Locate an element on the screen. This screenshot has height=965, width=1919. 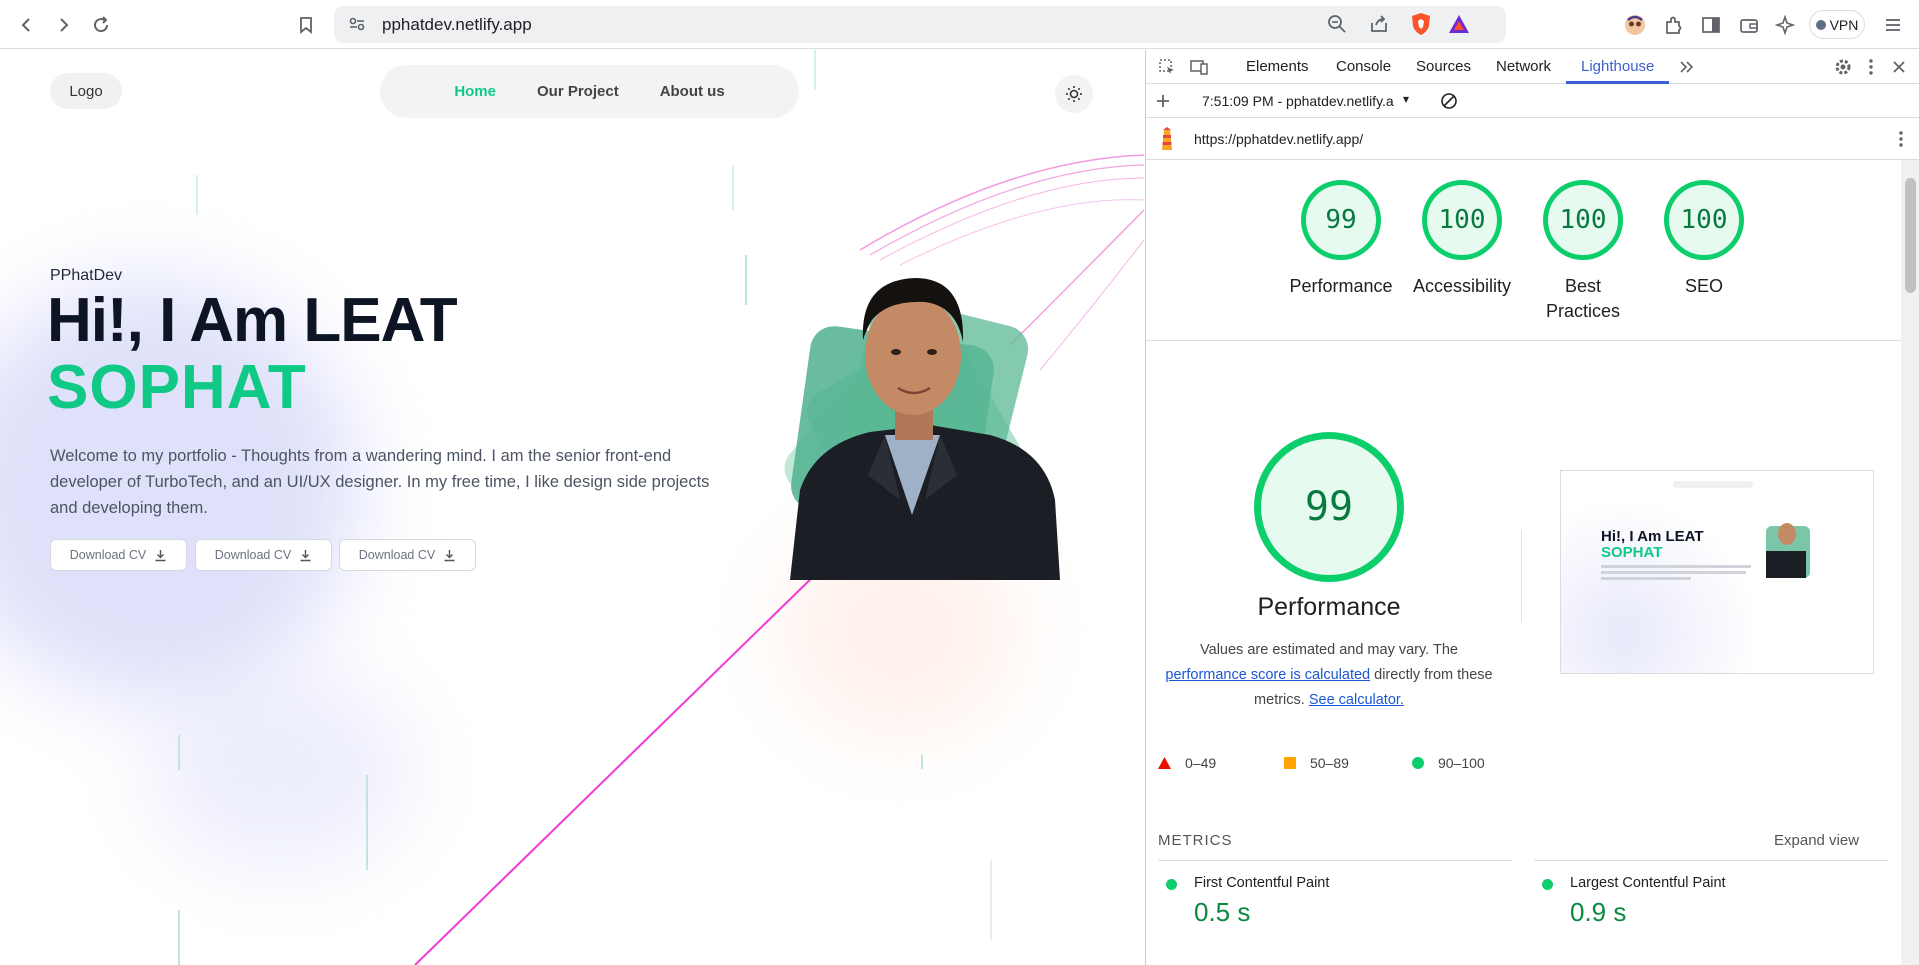
settings-gear-icon is located at coordinates (1843, 67).